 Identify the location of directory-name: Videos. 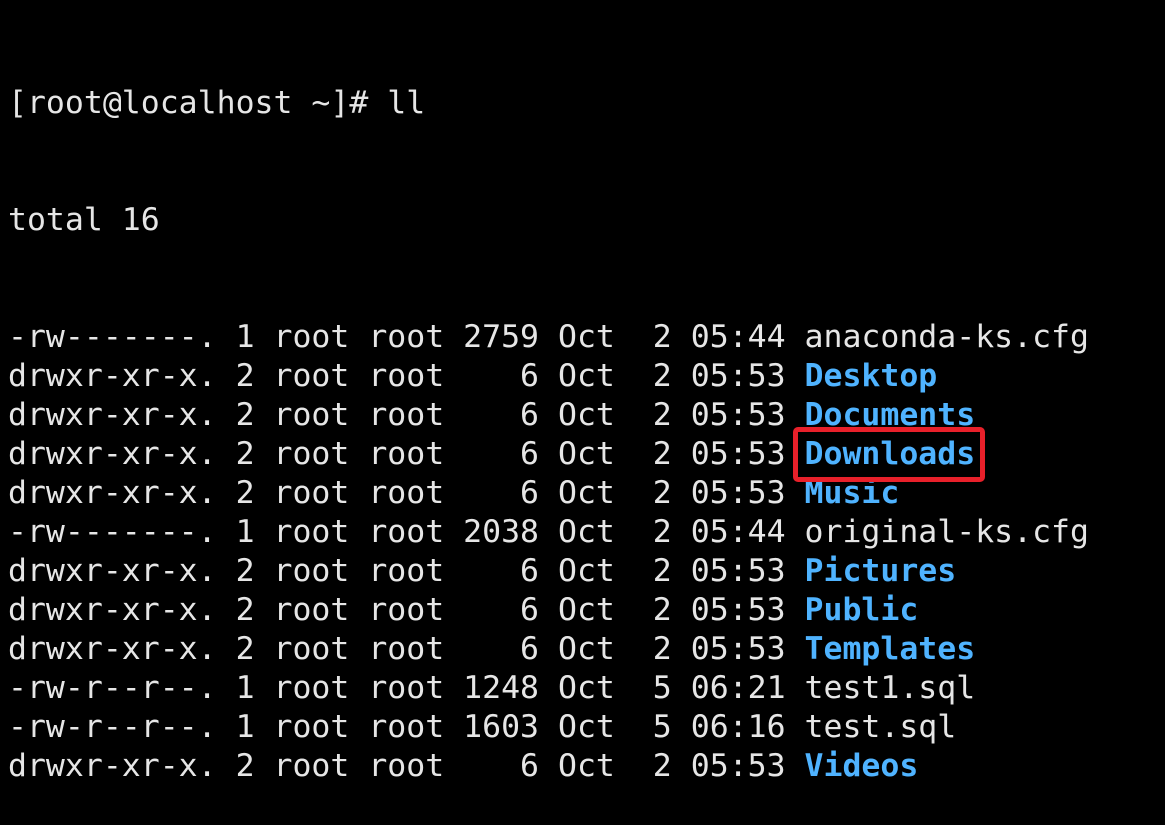
(861, 766).